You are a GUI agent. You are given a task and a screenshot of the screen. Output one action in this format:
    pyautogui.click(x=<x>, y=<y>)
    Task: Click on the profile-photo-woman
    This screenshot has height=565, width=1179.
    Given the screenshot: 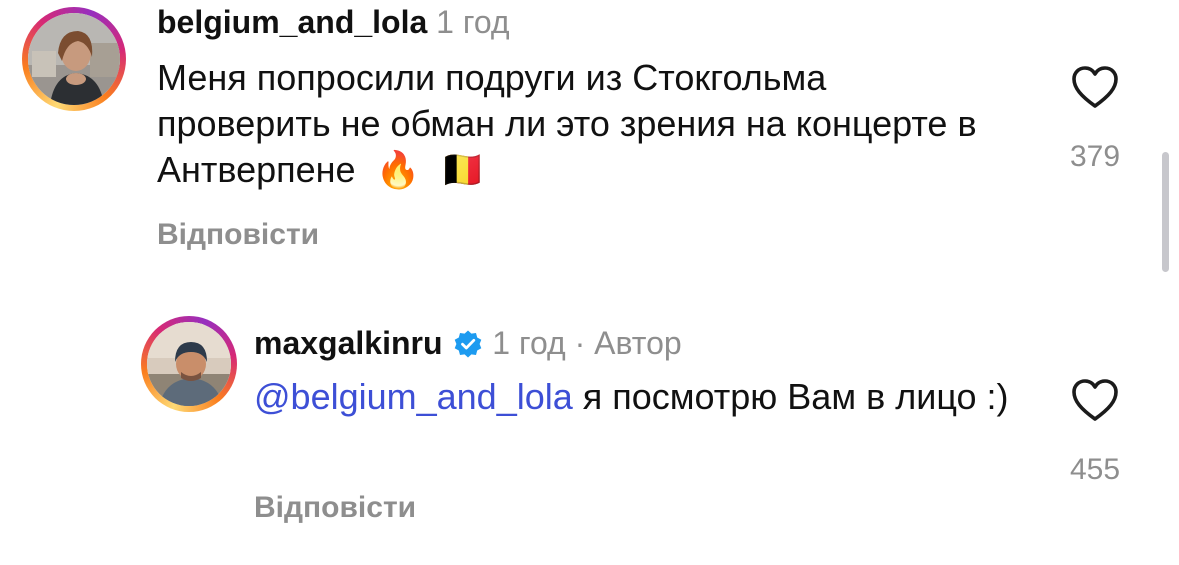 What is the action you would take?
    pyautogui.click(x=74, y=59)
    